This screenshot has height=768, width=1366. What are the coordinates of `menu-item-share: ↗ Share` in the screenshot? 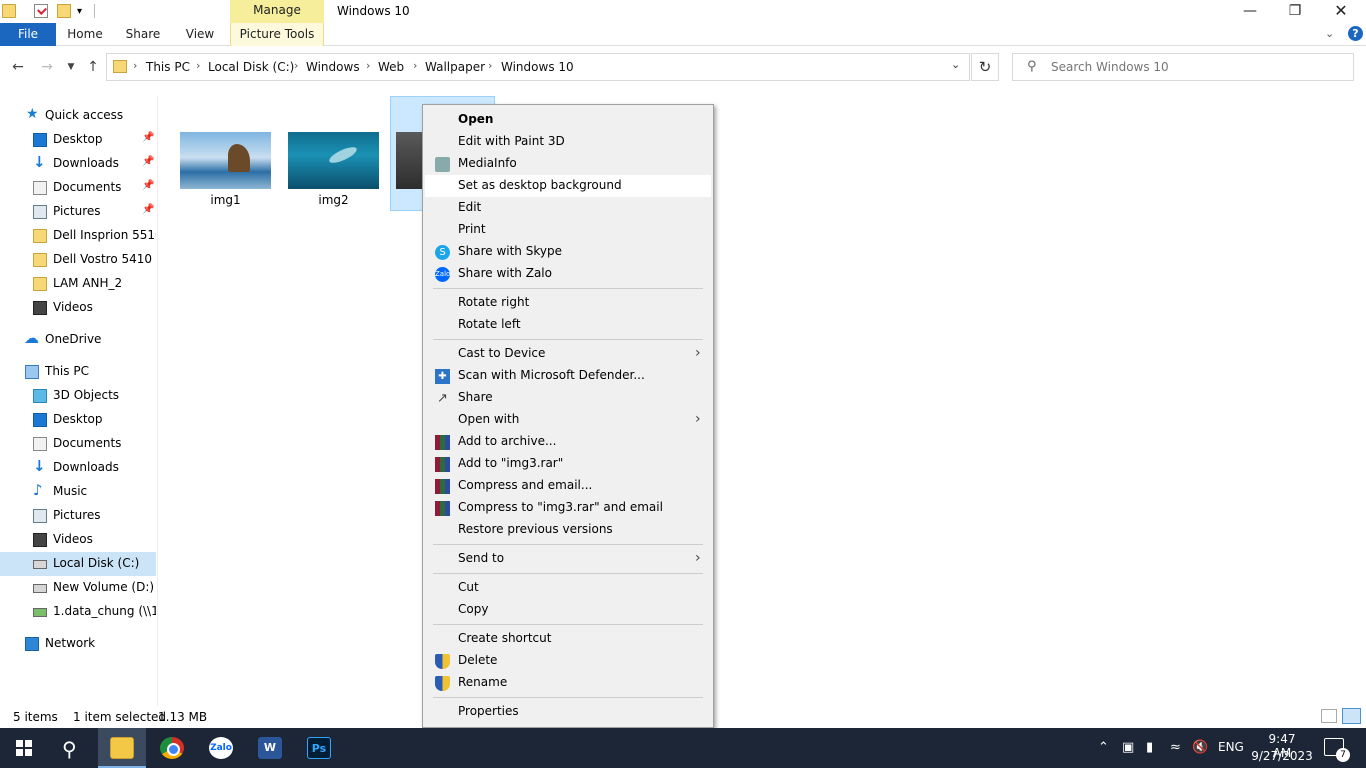 It's located at (568, 398).